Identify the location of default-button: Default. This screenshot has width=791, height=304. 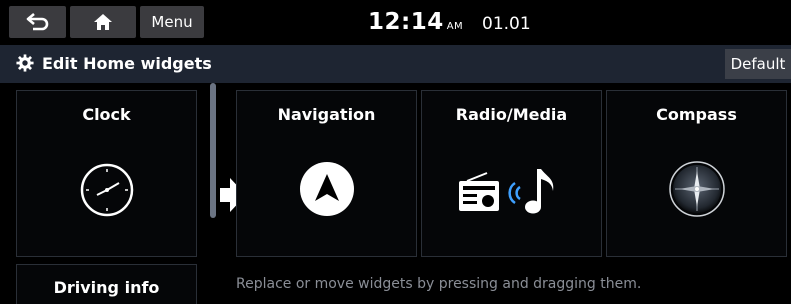
(758, 64).